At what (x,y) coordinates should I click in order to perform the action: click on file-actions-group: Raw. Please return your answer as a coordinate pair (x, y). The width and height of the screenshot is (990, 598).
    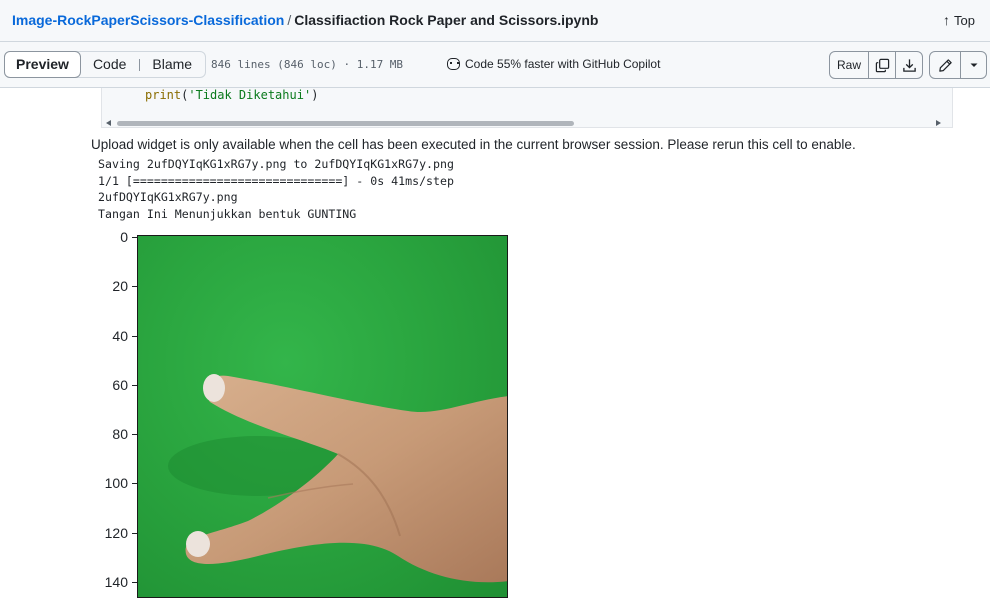
    Looking at the image, I should click on (876, 65).